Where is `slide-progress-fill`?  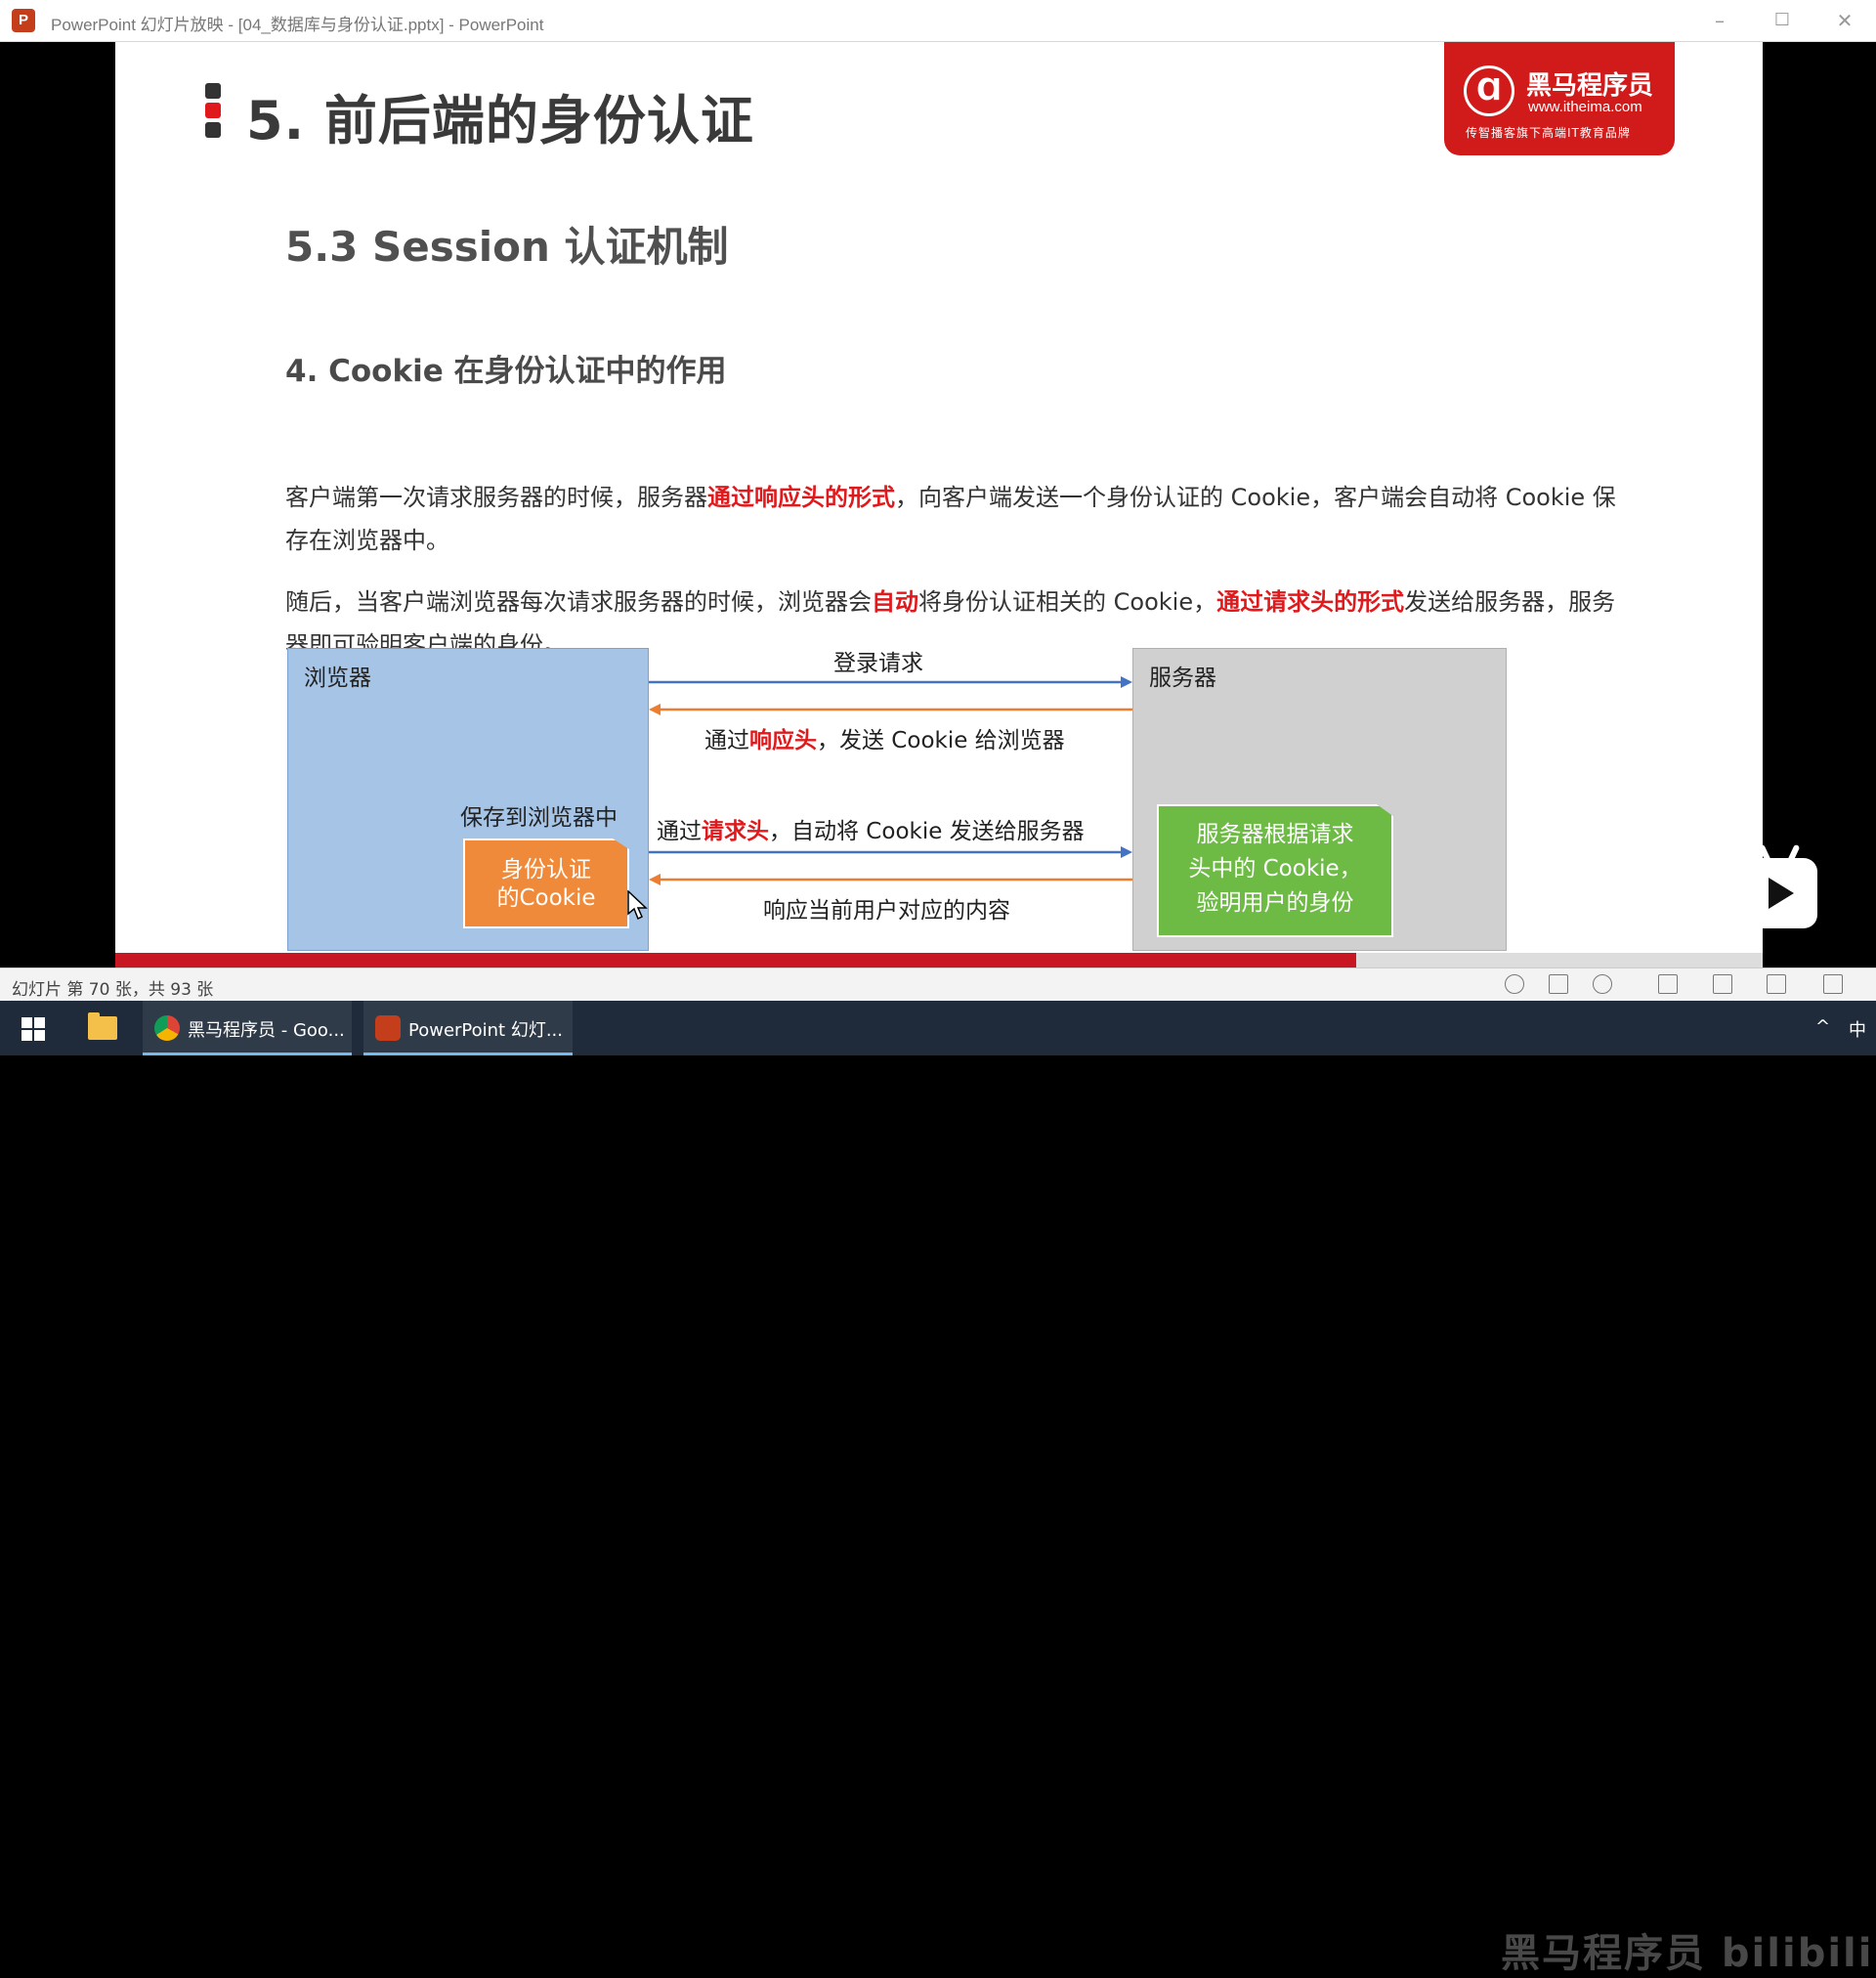 slide-progress-fill is located at coordinates (735, 960).